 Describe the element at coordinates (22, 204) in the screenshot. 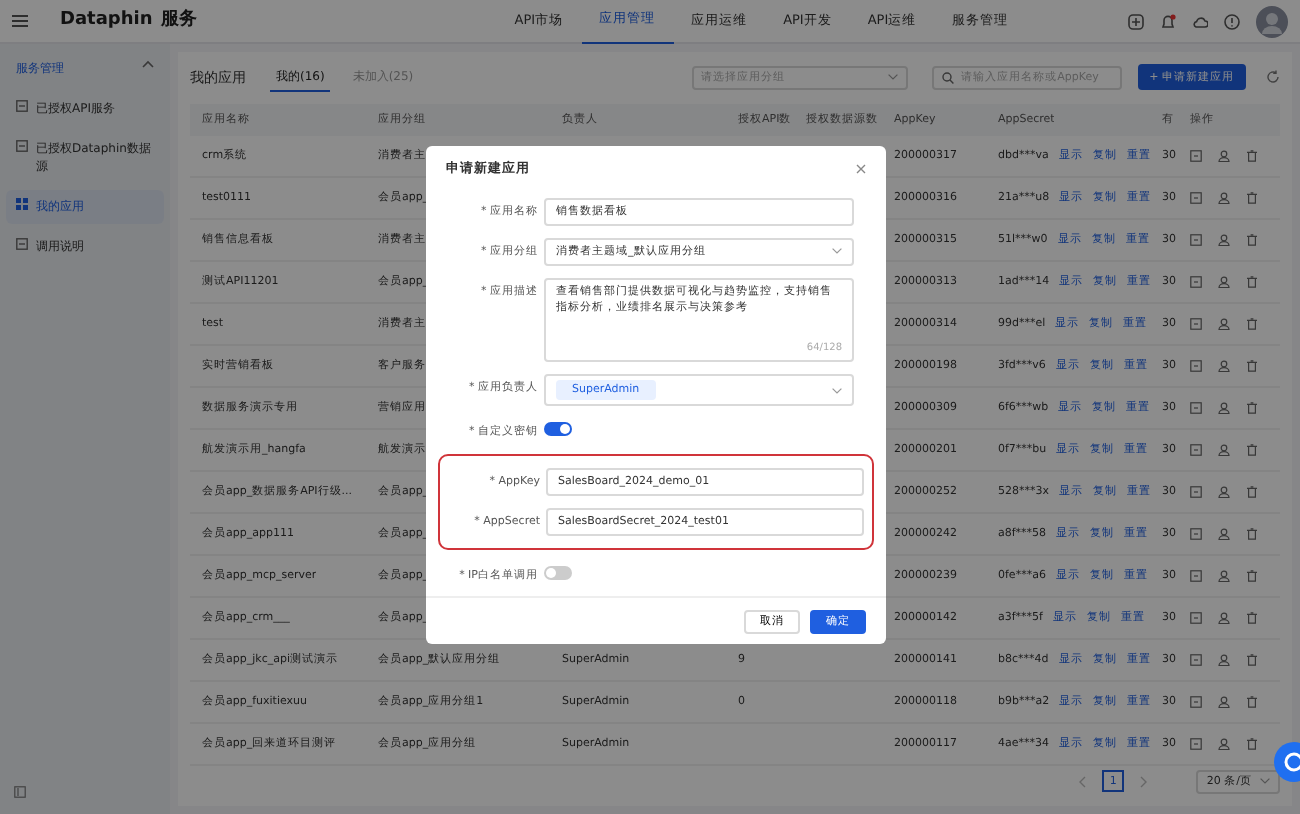

I see `grid-icon` at that location.